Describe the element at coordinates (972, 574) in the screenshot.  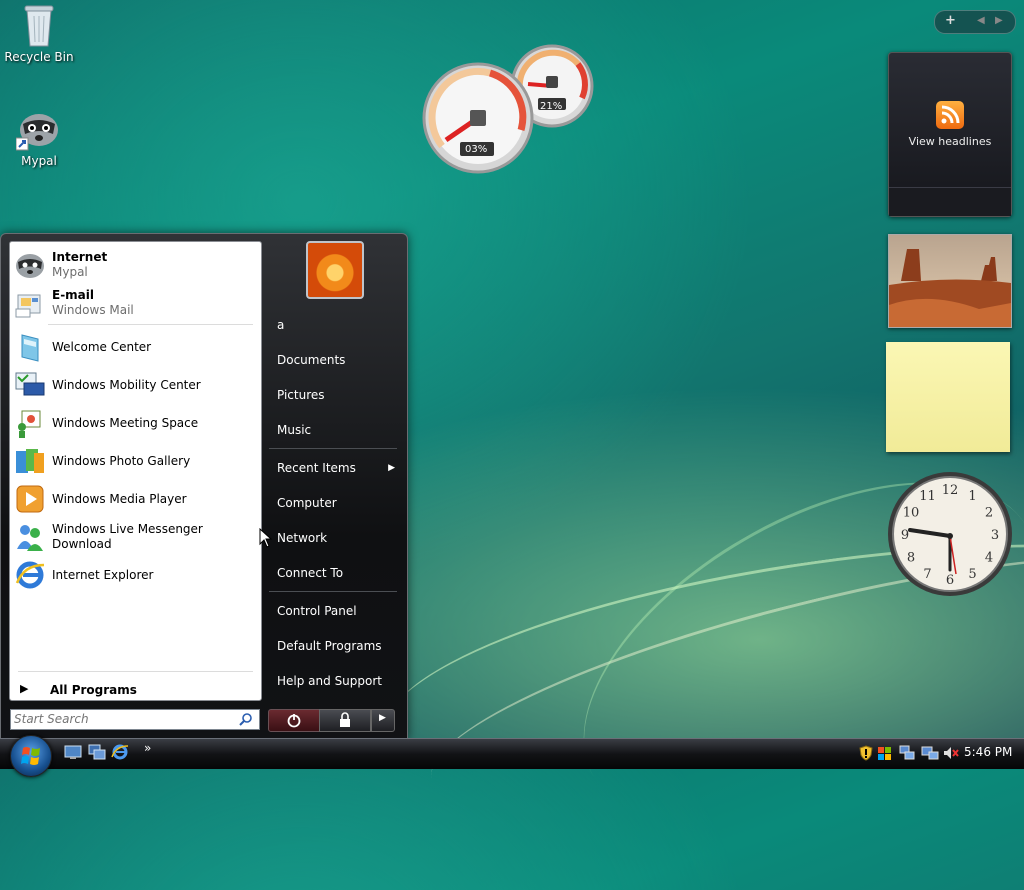
I see `clock-numeral: 5` at that location.